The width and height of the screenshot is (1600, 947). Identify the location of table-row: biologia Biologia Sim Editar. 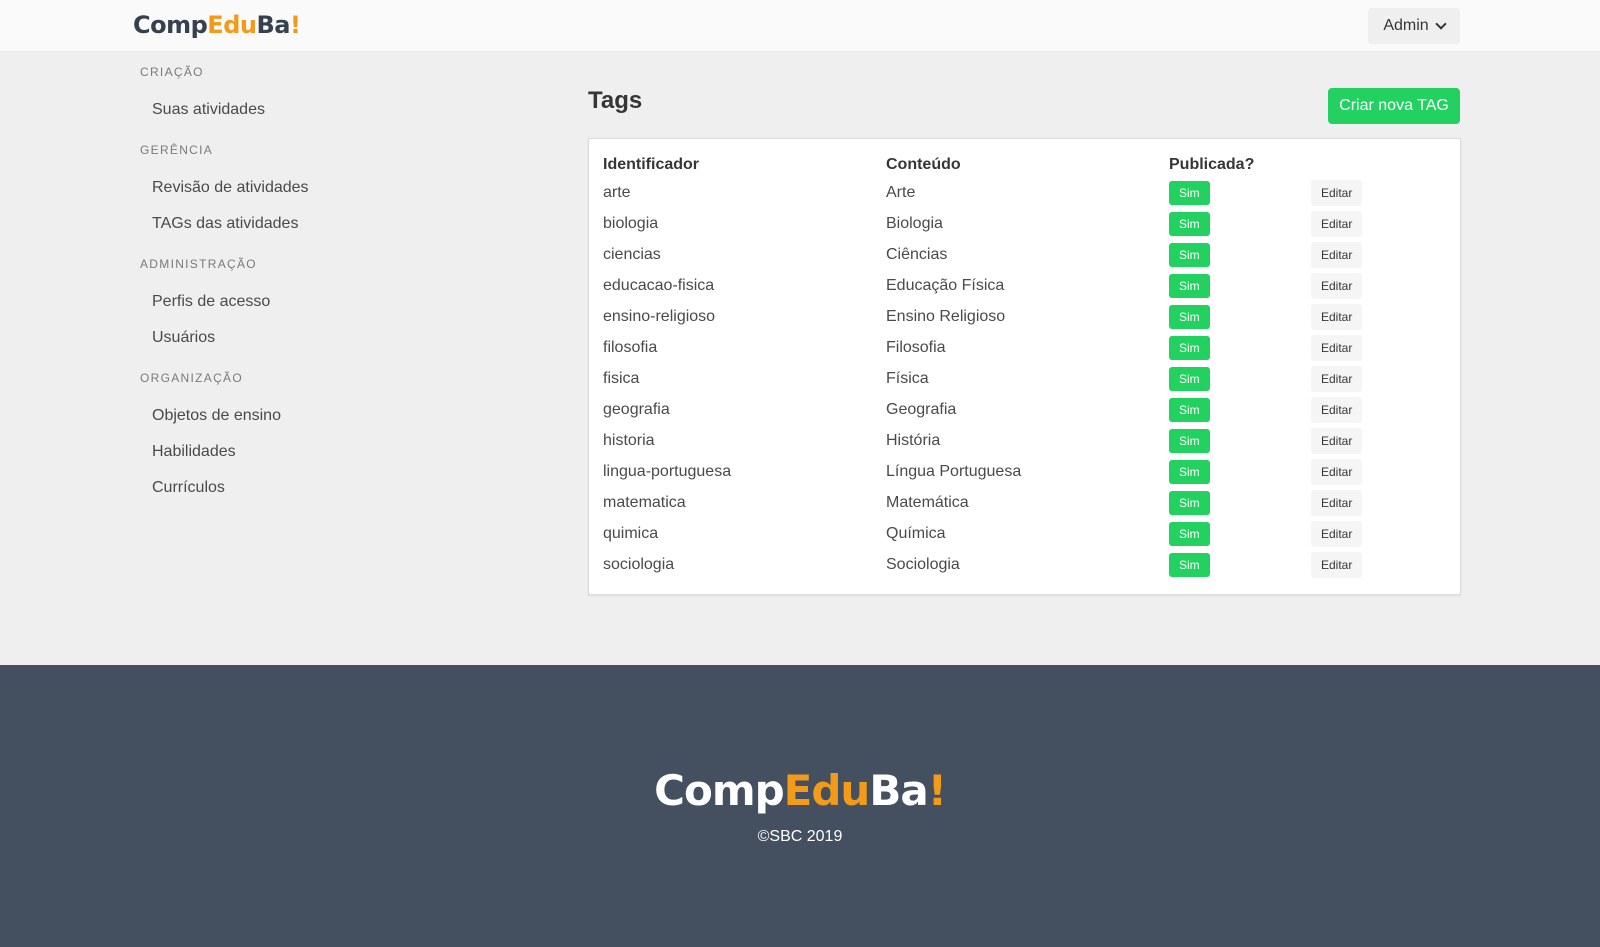
(1027, 223).